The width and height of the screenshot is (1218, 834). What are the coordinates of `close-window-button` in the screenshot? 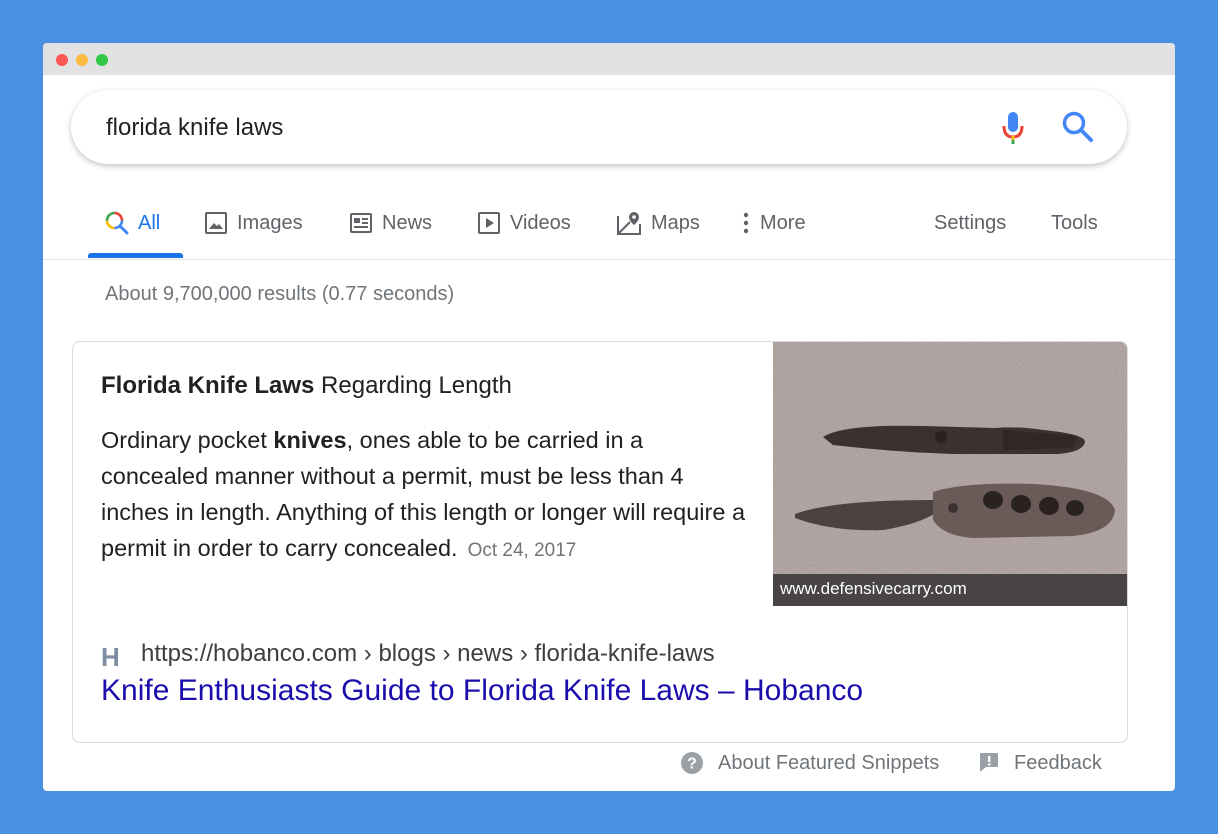 It's located at (62, 60).